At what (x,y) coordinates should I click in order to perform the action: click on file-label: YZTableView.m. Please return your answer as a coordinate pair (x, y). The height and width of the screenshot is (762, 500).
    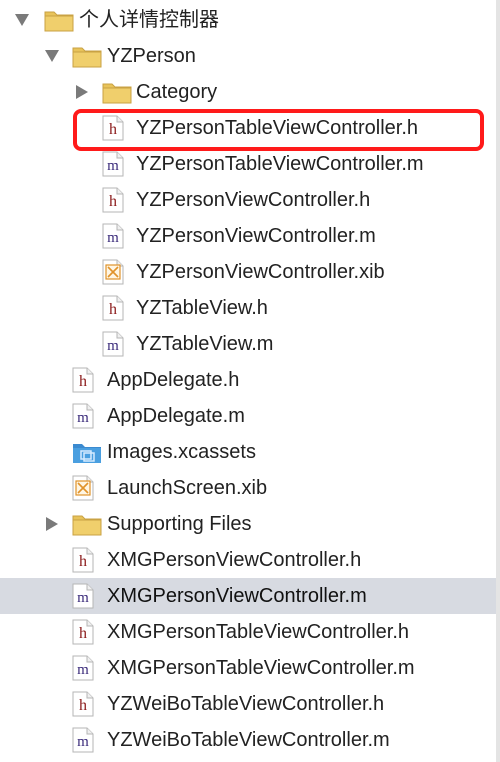
    Looking at the image, I should click on (205, 344).